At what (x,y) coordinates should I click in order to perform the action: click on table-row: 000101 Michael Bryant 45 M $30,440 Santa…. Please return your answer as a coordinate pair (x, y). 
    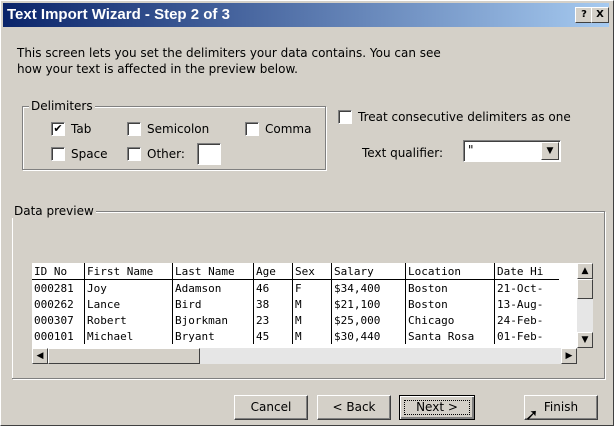
    Looking at the image, I should click on (295, 336).